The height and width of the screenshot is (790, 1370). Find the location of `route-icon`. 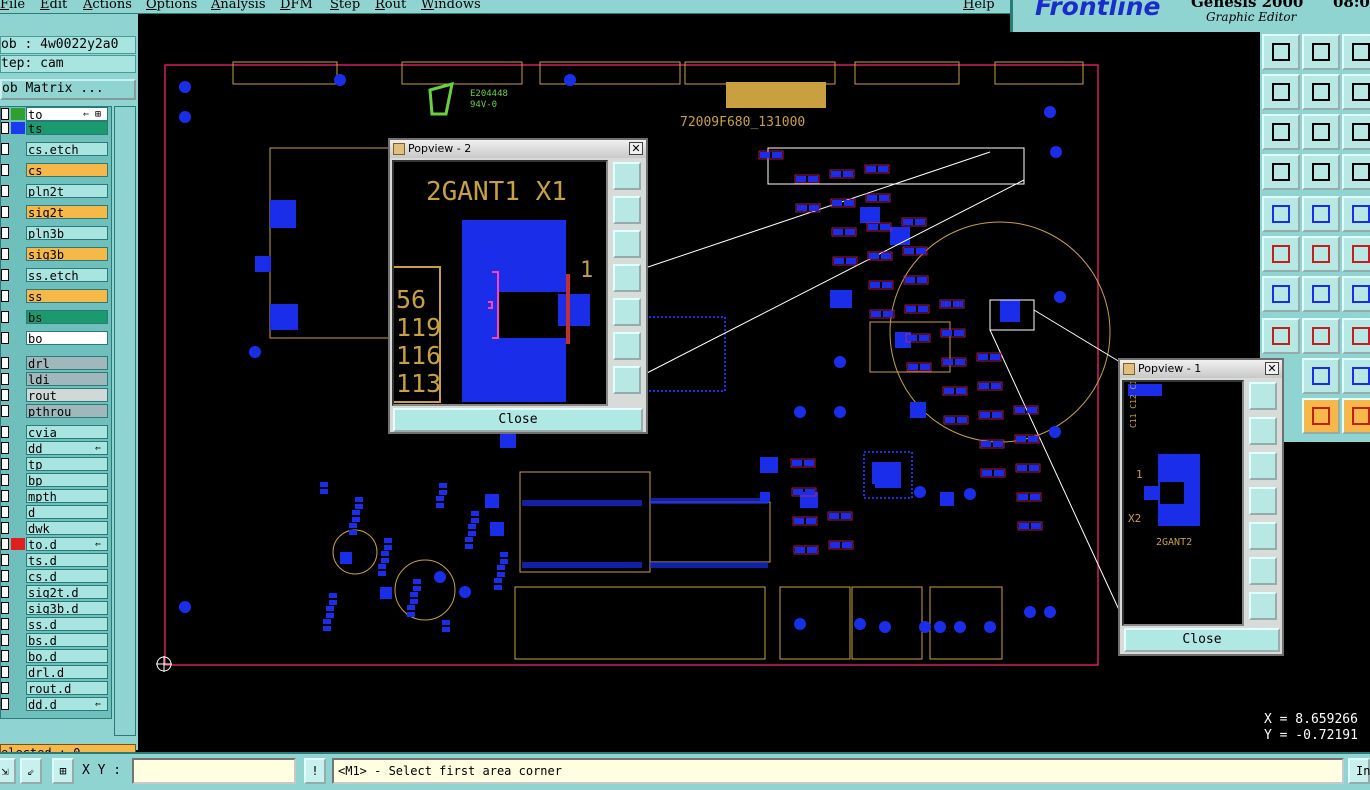

route-icon is located at coordinates (1356, 254).